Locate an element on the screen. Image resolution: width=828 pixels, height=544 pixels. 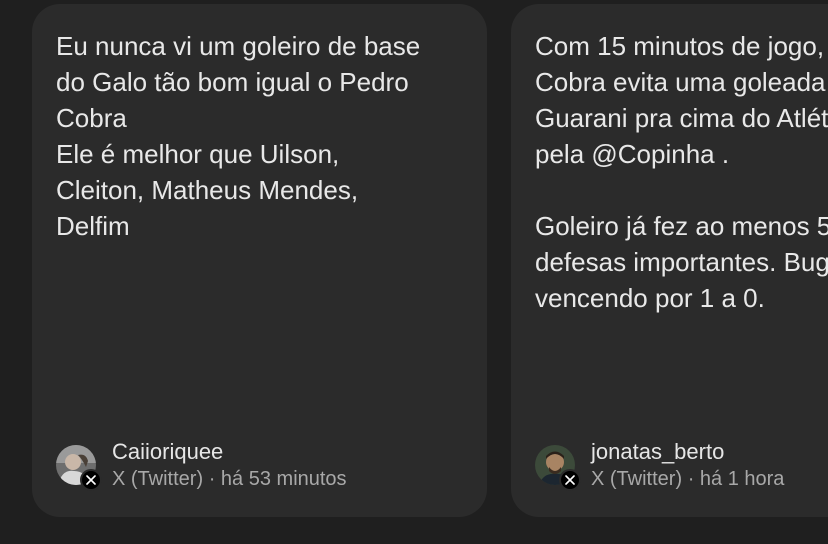
post-author: jonatas_berto X (Twitter) · há 1 hora is located at coordinates (659, 465).